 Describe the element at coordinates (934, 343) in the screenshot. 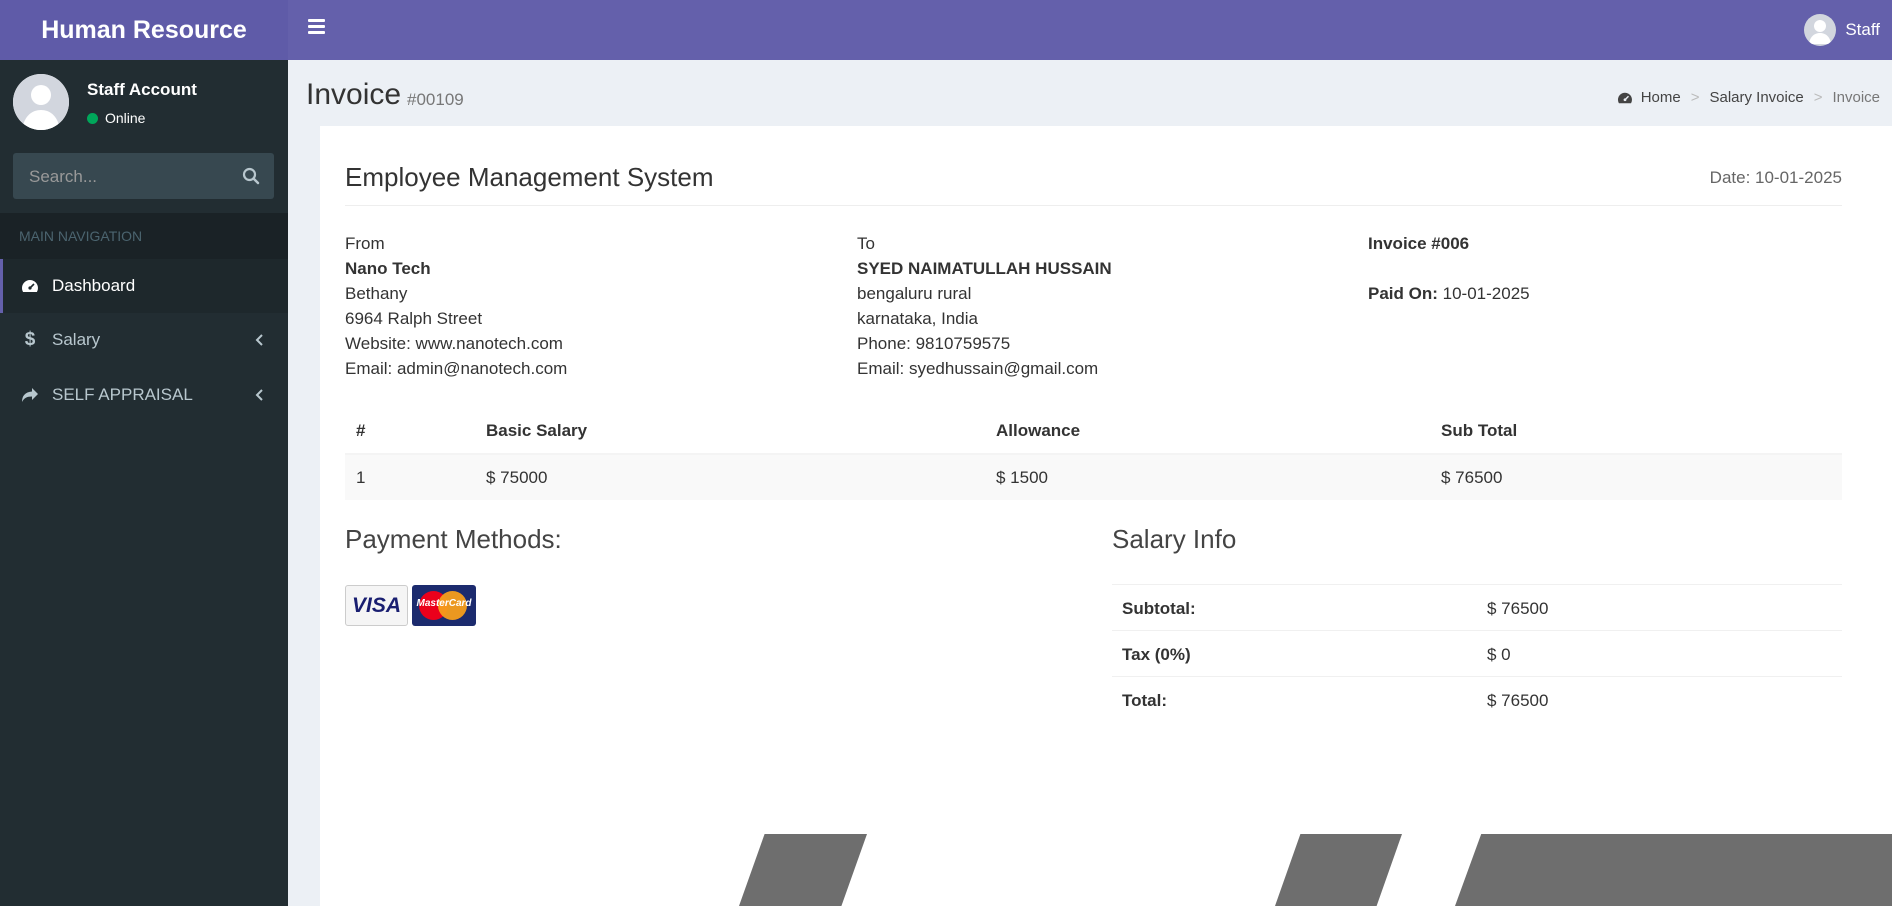

I see `to-phone: Phone: 9810759575` at that location.